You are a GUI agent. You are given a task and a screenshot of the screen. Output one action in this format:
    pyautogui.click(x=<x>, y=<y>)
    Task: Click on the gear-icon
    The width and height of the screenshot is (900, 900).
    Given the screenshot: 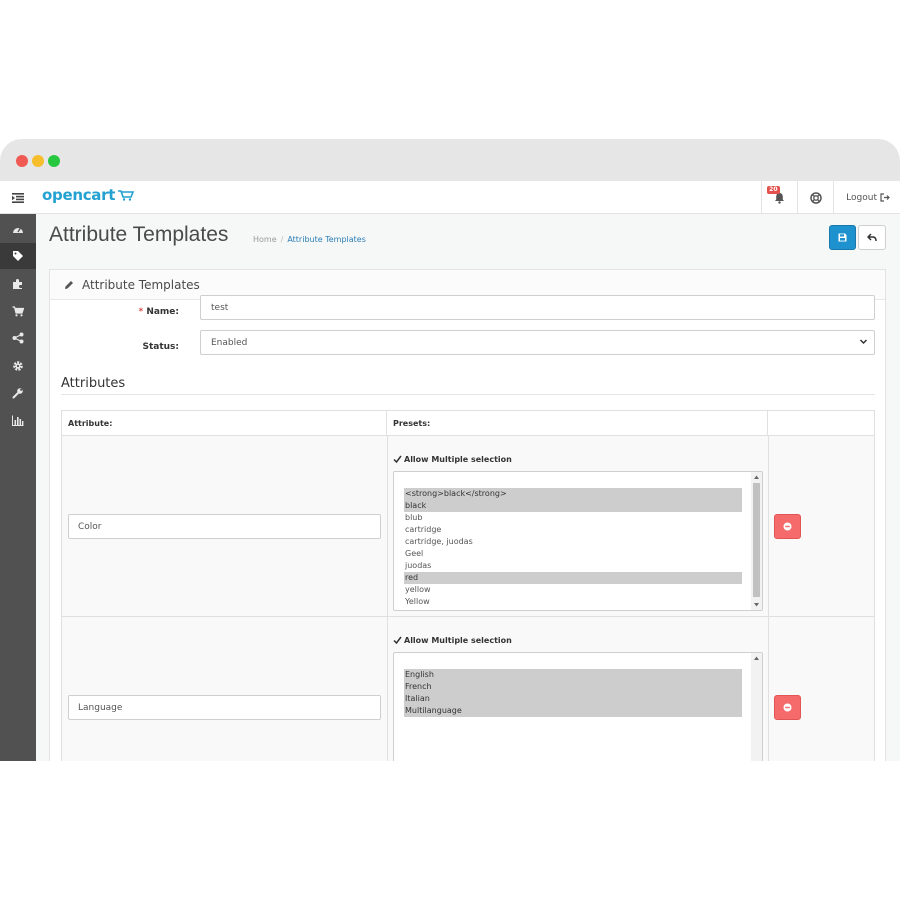 What is the action you would take?
    pyautogui.click(x=18, y=366)
    